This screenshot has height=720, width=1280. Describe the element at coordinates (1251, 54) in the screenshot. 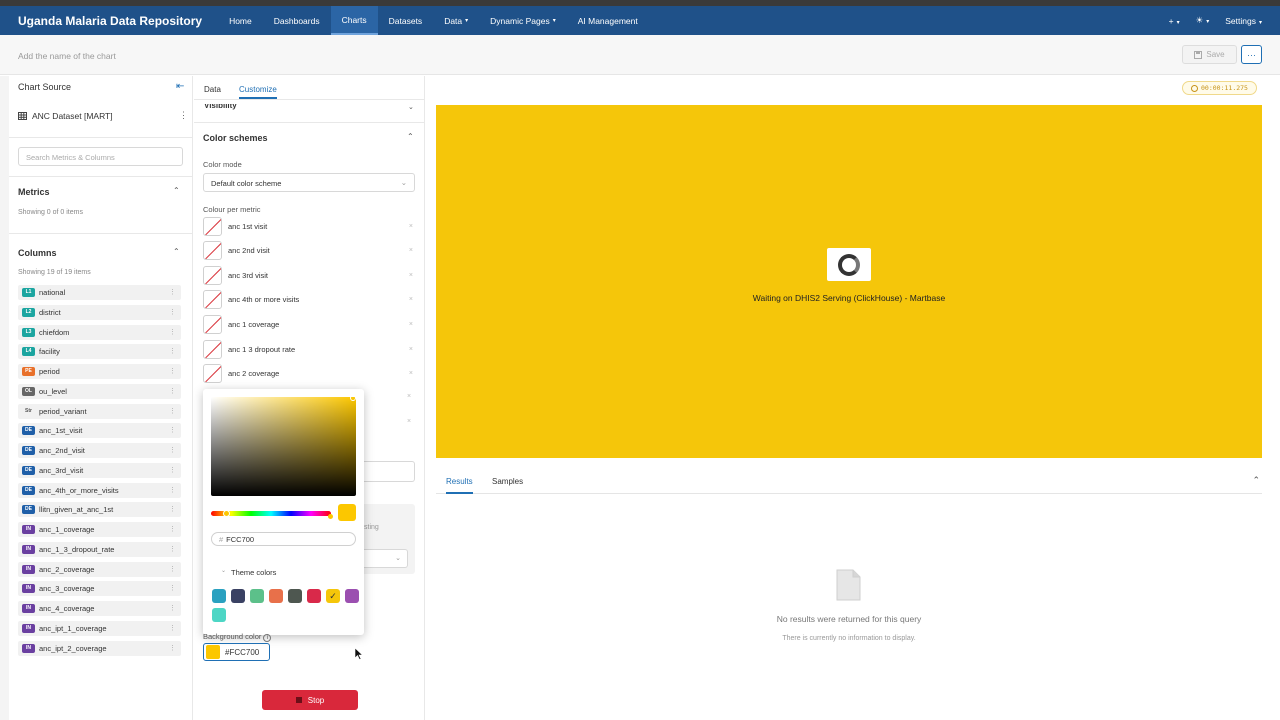

I see `more-options-button: ···` at that location.